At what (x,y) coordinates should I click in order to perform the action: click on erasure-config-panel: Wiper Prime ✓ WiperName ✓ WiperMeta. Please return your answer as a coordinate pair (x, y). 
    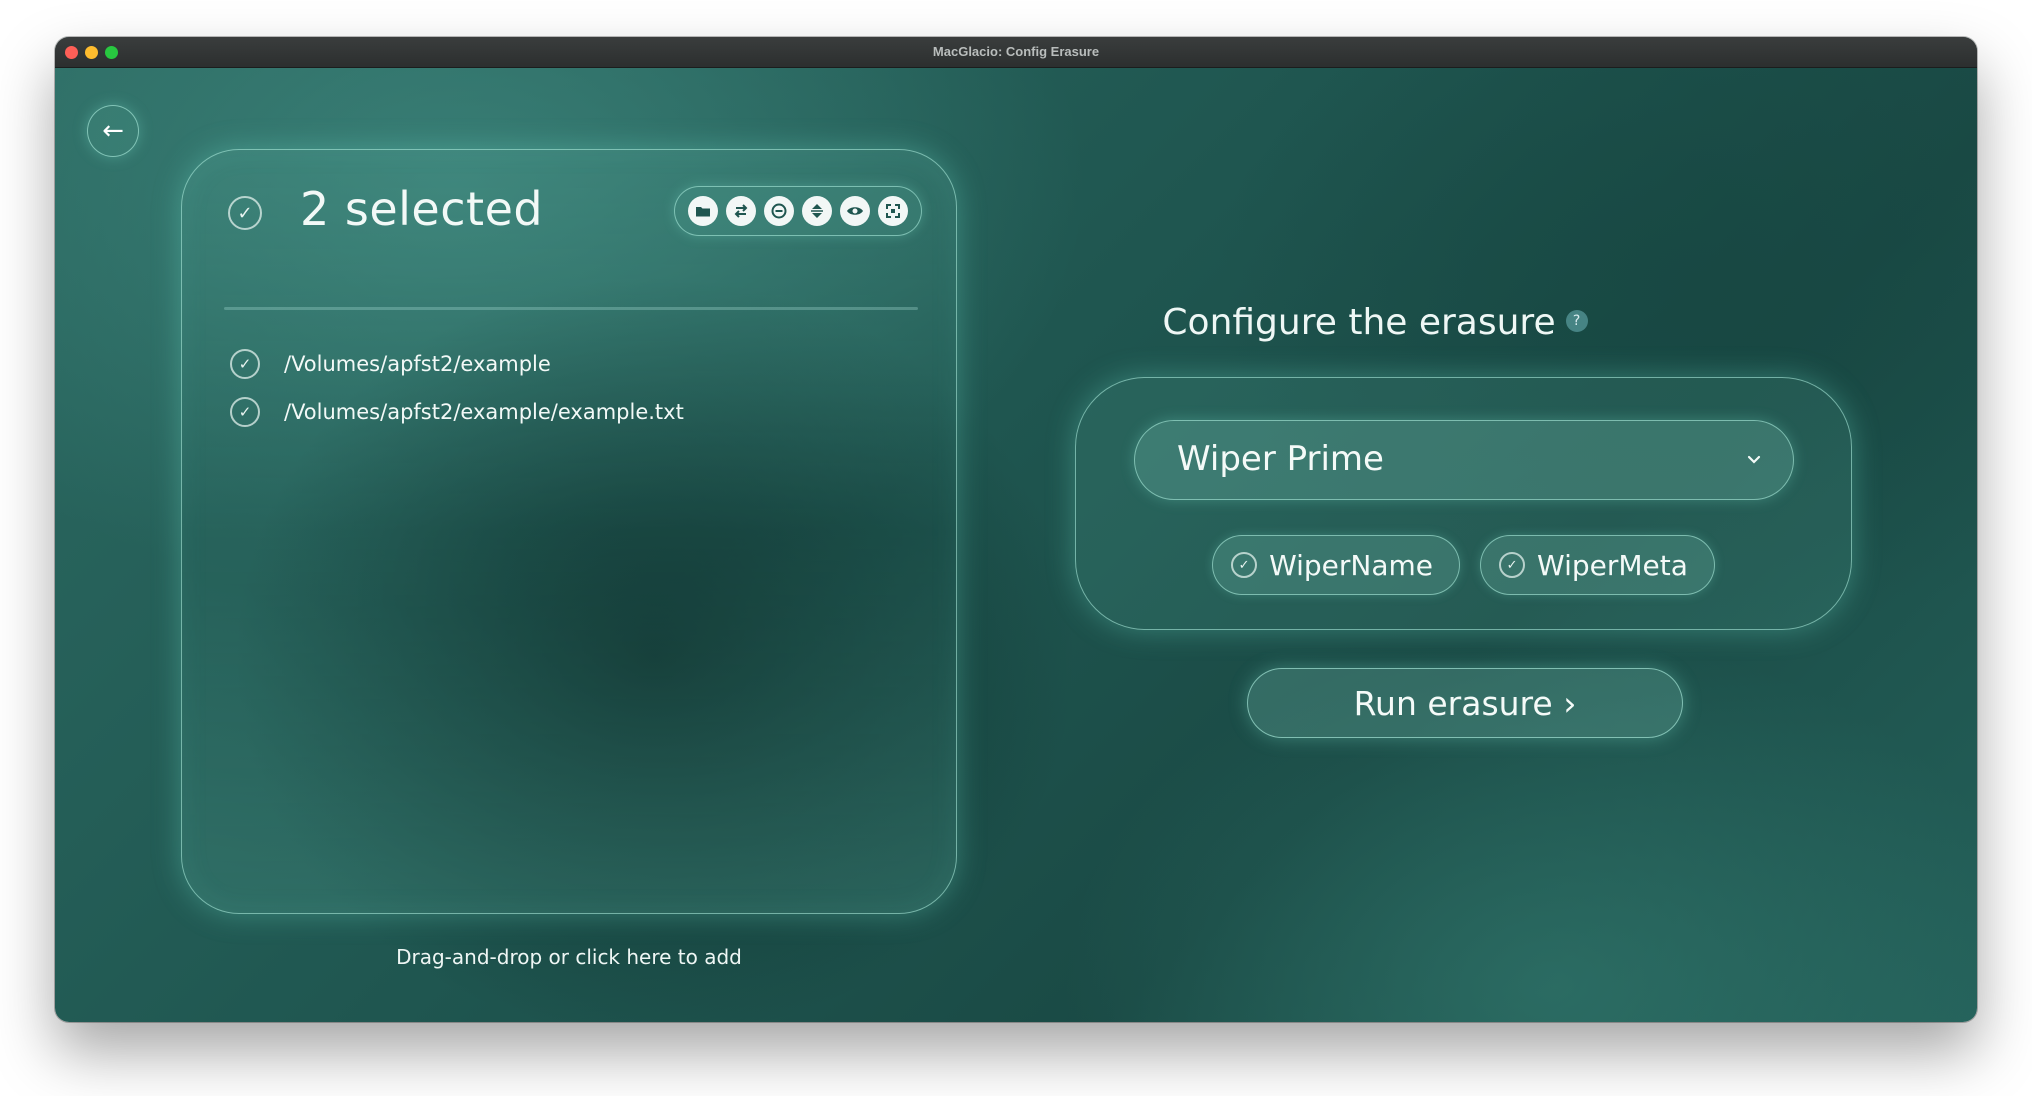
    Looking at the image, I should click on (1463, 503).